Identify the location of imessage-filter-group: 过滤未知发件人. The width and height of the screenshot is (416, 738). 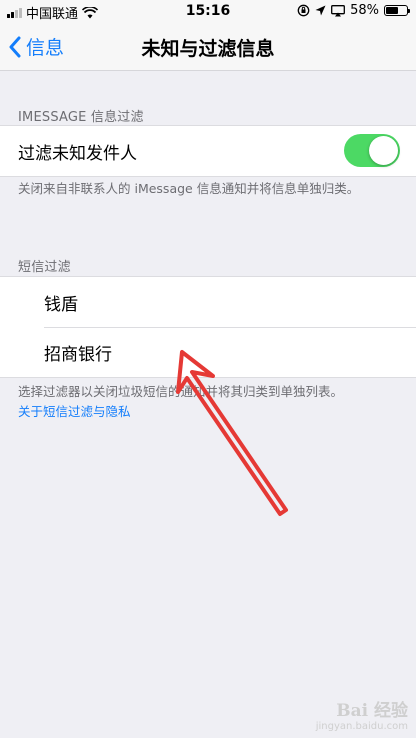
(208, 151).